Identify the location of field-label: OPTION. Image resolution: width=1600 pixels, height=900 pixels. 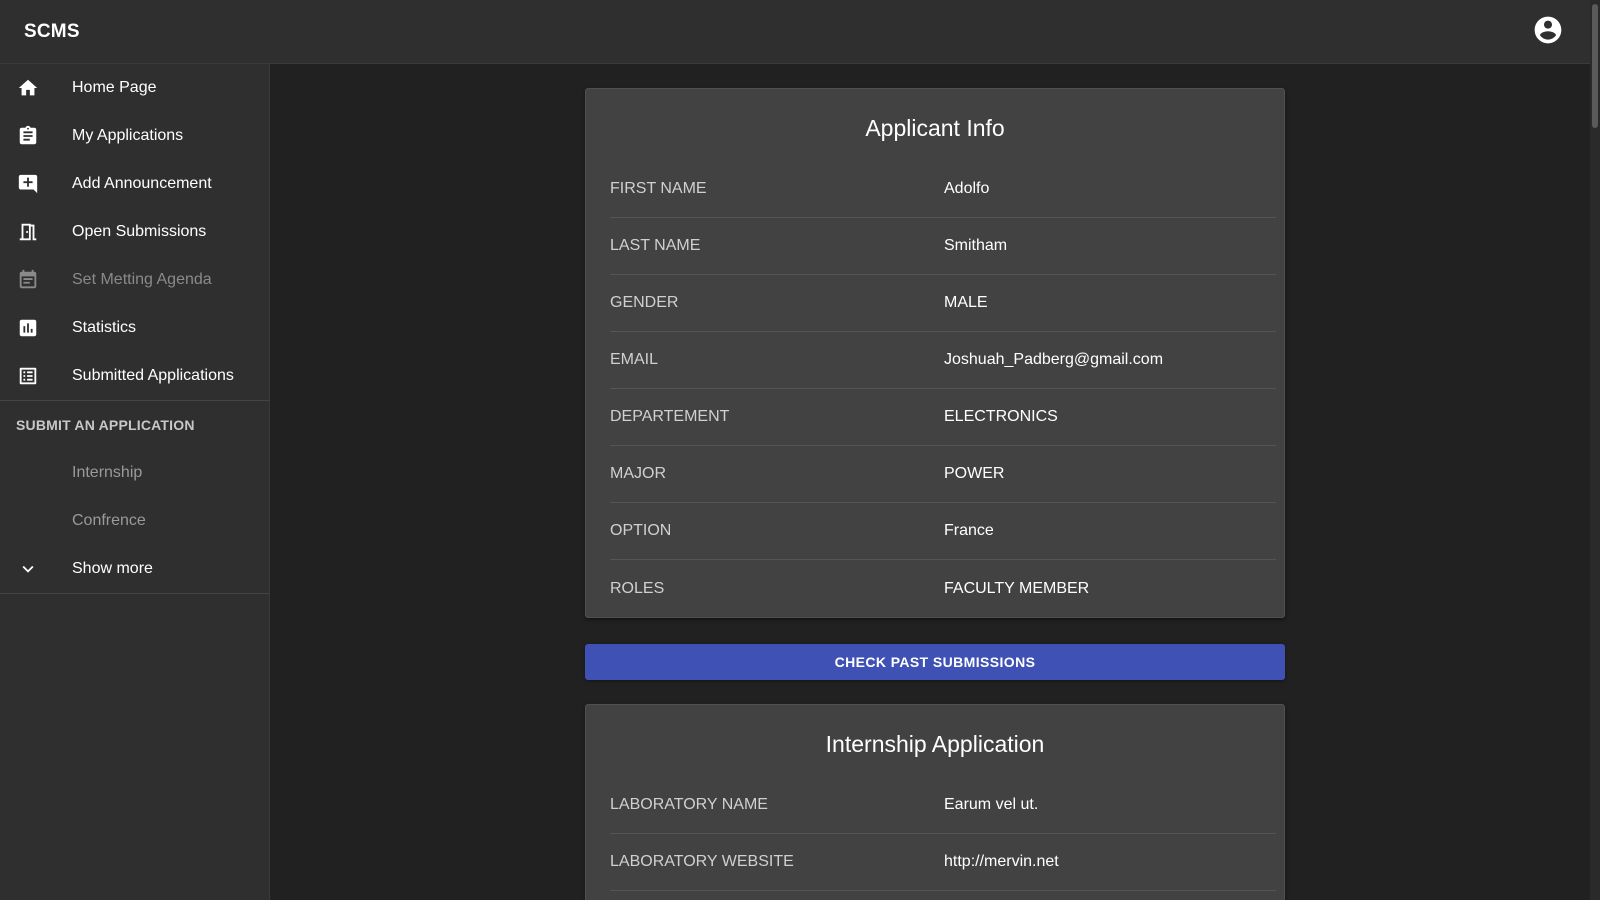
(641, 530).